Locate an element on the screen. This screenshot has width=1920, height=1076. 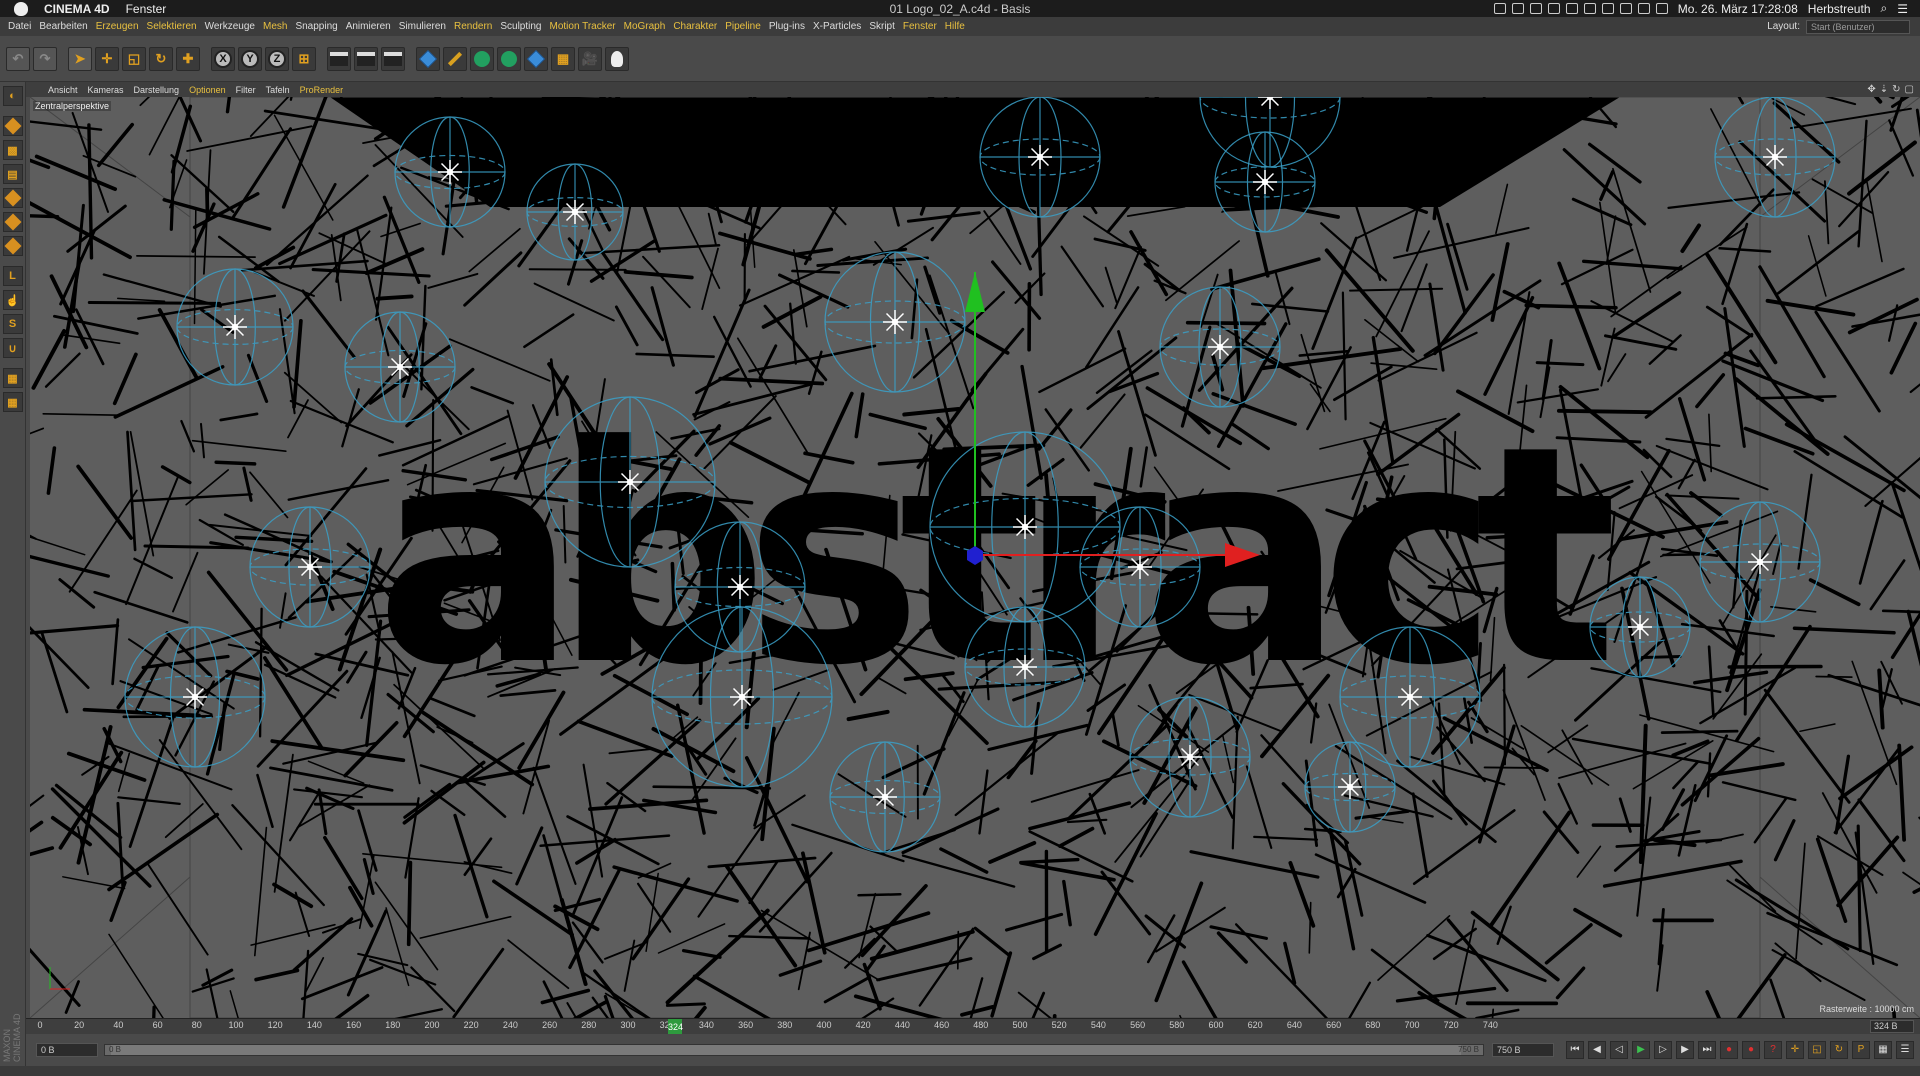
redo-button: ↷ is located at coordinates (45, 58).